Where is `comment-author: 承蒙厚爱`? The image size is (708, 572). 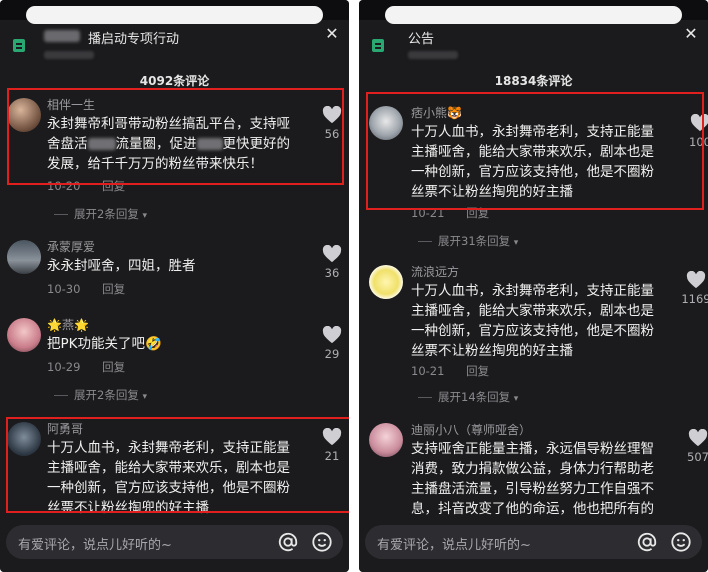
comment-author: 承蒙厚爱 is located at coordinates (71, 246).